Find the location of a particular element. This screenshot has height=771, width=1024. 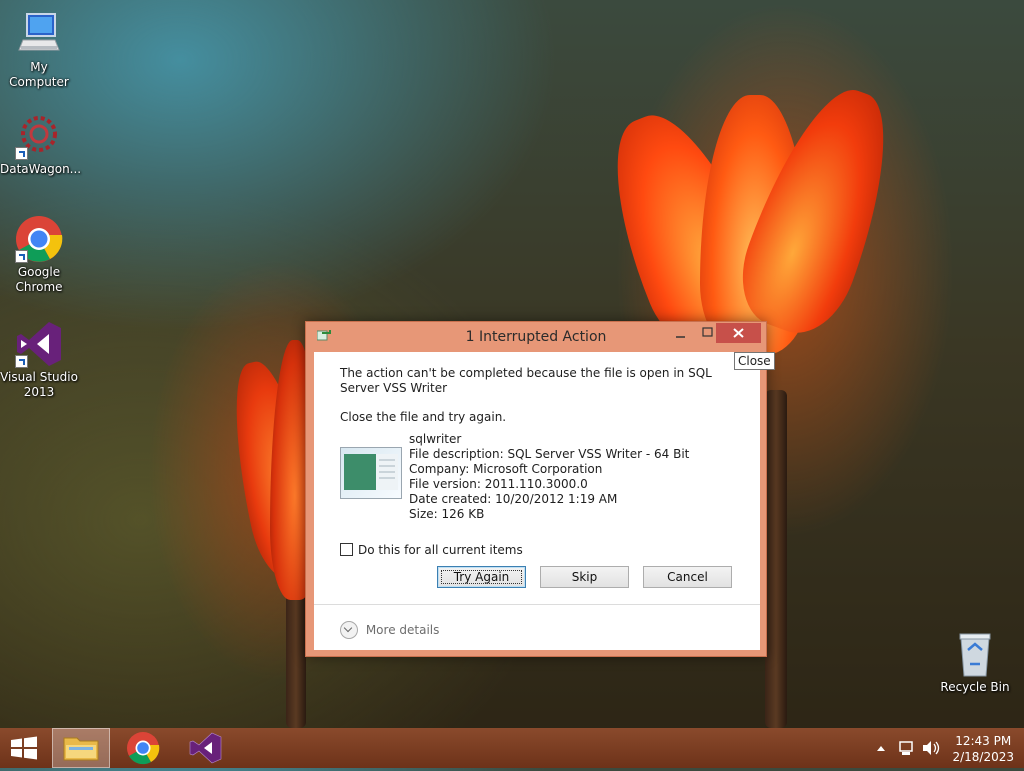

close-button is located at coordinates (738, 333).